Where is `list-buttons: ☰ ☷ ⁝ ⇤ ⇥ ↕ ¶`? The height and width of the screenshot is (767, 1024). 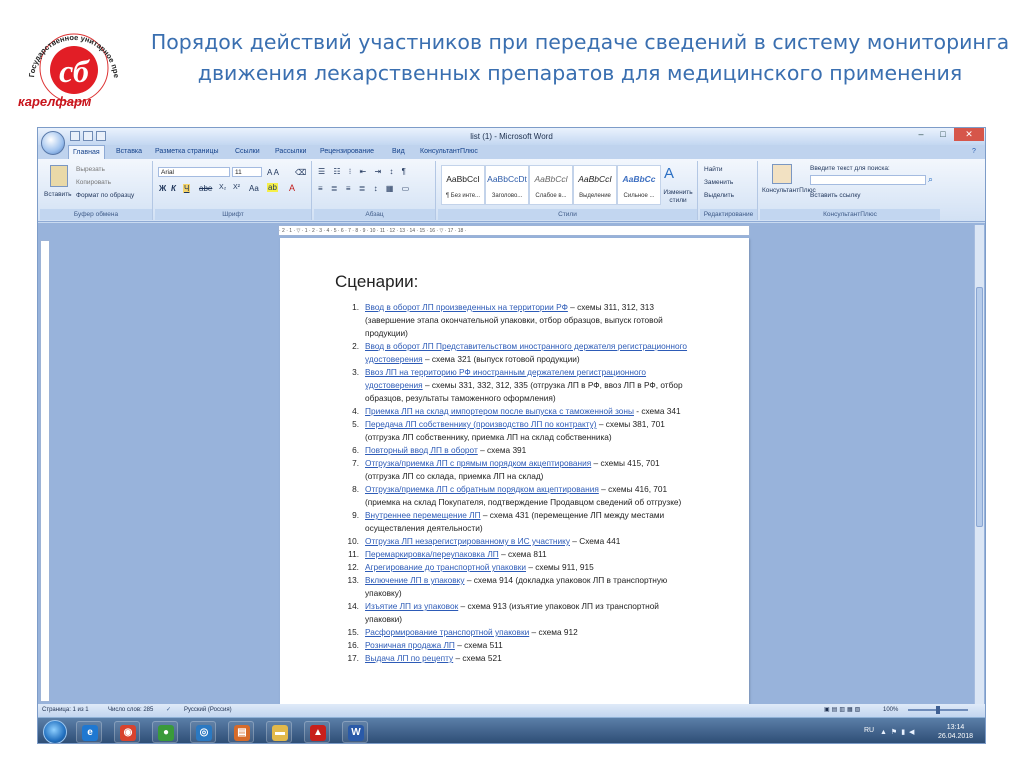 list-buttons: ☰ ☷ ⁝ ⇤ ⇥ ↕ ¶ is located at coordinates (363, 171).